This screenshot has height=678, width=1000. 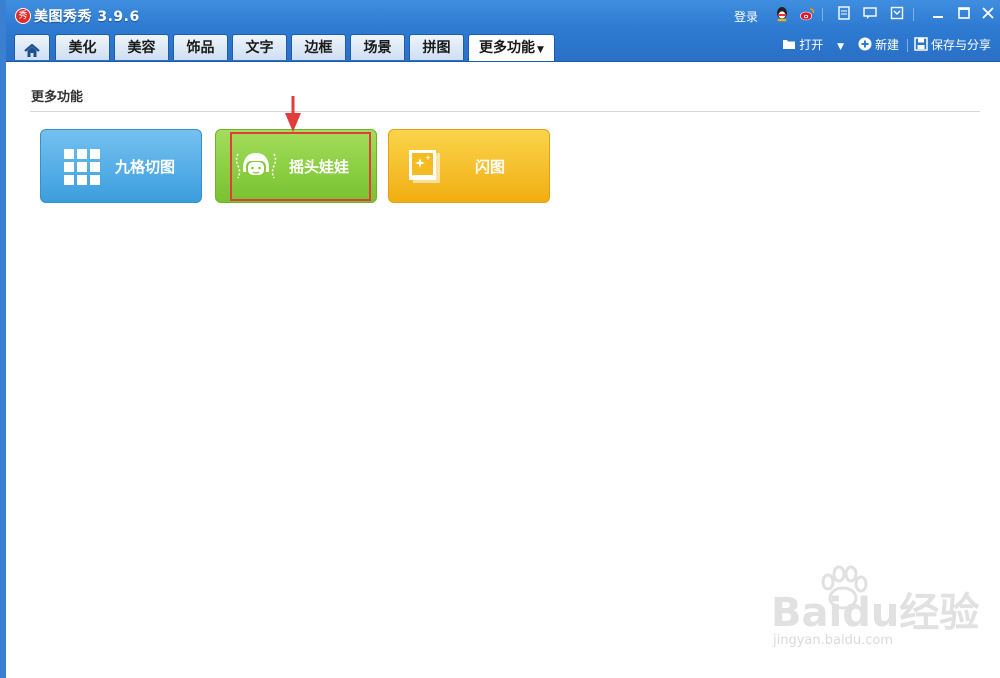 I want to click on annotation-arrow-icon, so click(x=293, y=116).